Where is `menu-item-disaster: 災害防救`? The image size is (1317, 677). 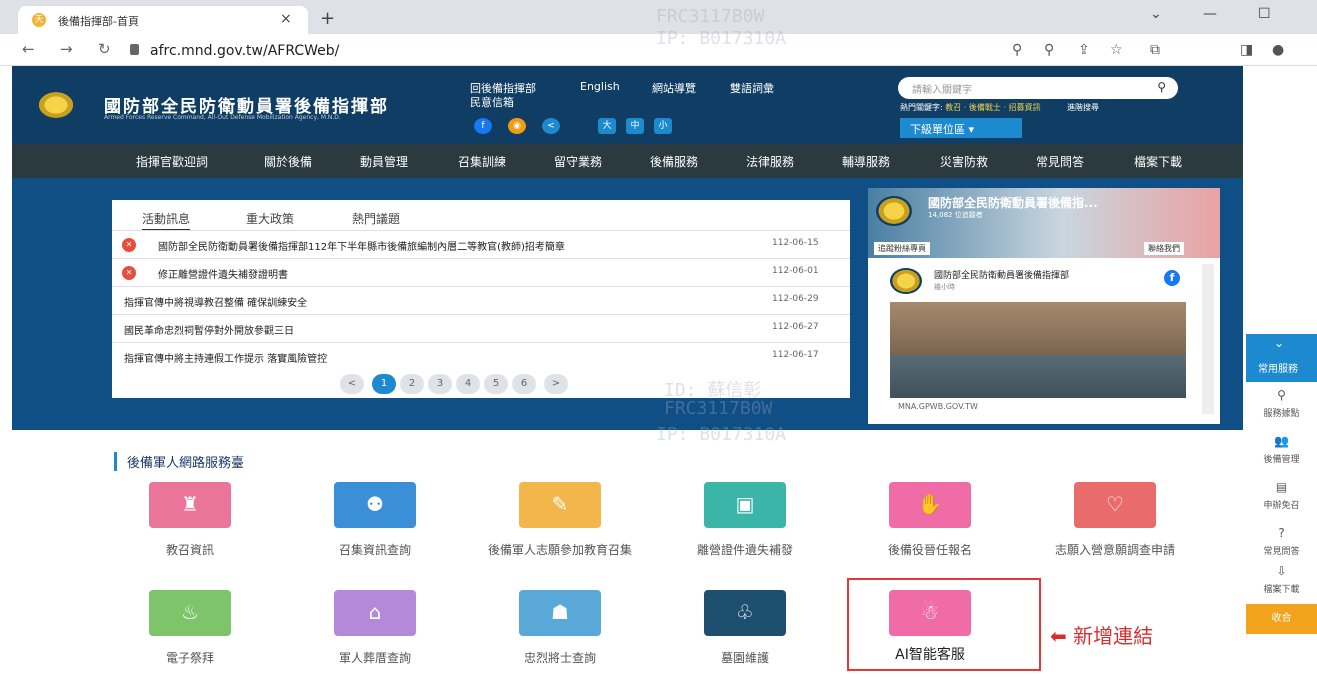
menu-item-disaster: 災害防救 is located at coordinates (964, 161).